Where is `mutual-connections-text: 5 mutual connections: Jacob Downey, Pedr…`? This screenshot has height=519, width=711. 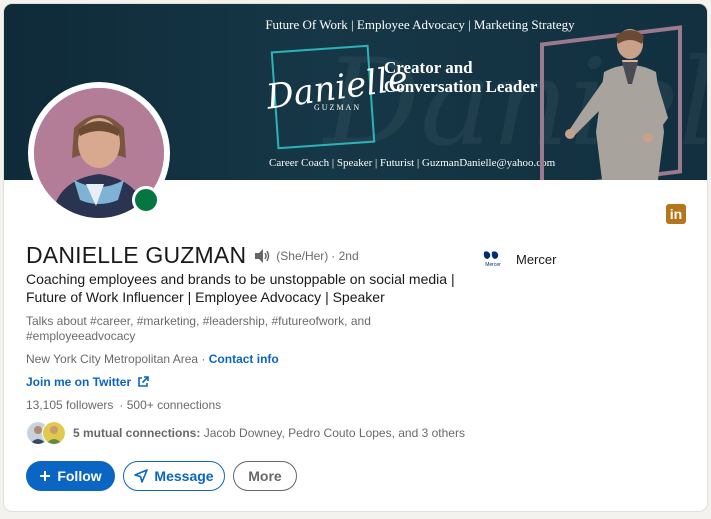
mutual-connections-text: 5 mutual connections: Jacob Downey, Pedr… is located at coordinates (269, 433).